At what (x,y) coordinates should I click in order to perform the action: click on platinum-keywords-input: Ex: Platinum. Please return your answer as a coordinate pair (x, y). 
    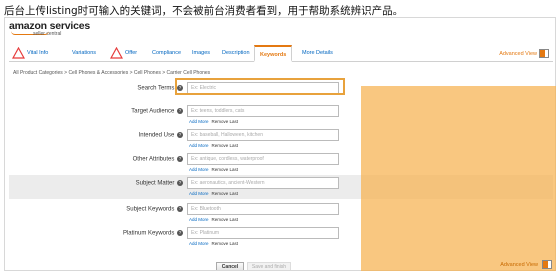
    Looking at the image, I should click on (263, 233).